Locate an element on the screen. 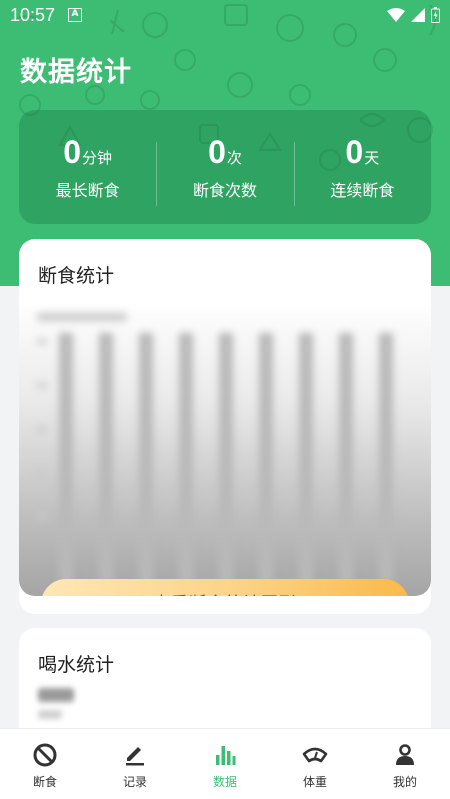  nav-item-data: 数据 is located at coordinates (225, 764).